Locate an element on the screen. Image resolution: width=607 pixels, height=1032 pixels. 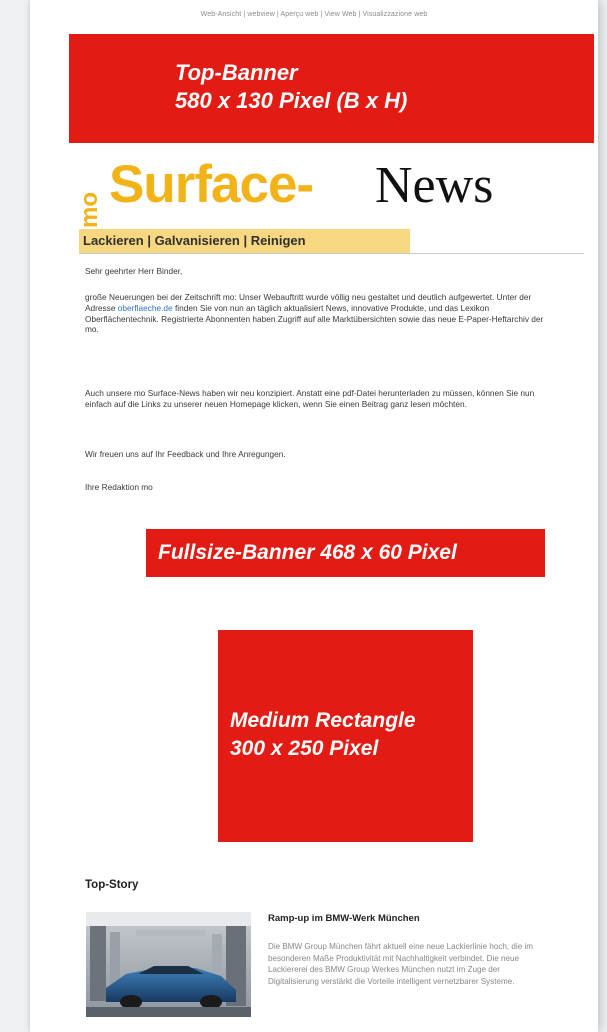
header-divider is located at coordinates (331, 253).